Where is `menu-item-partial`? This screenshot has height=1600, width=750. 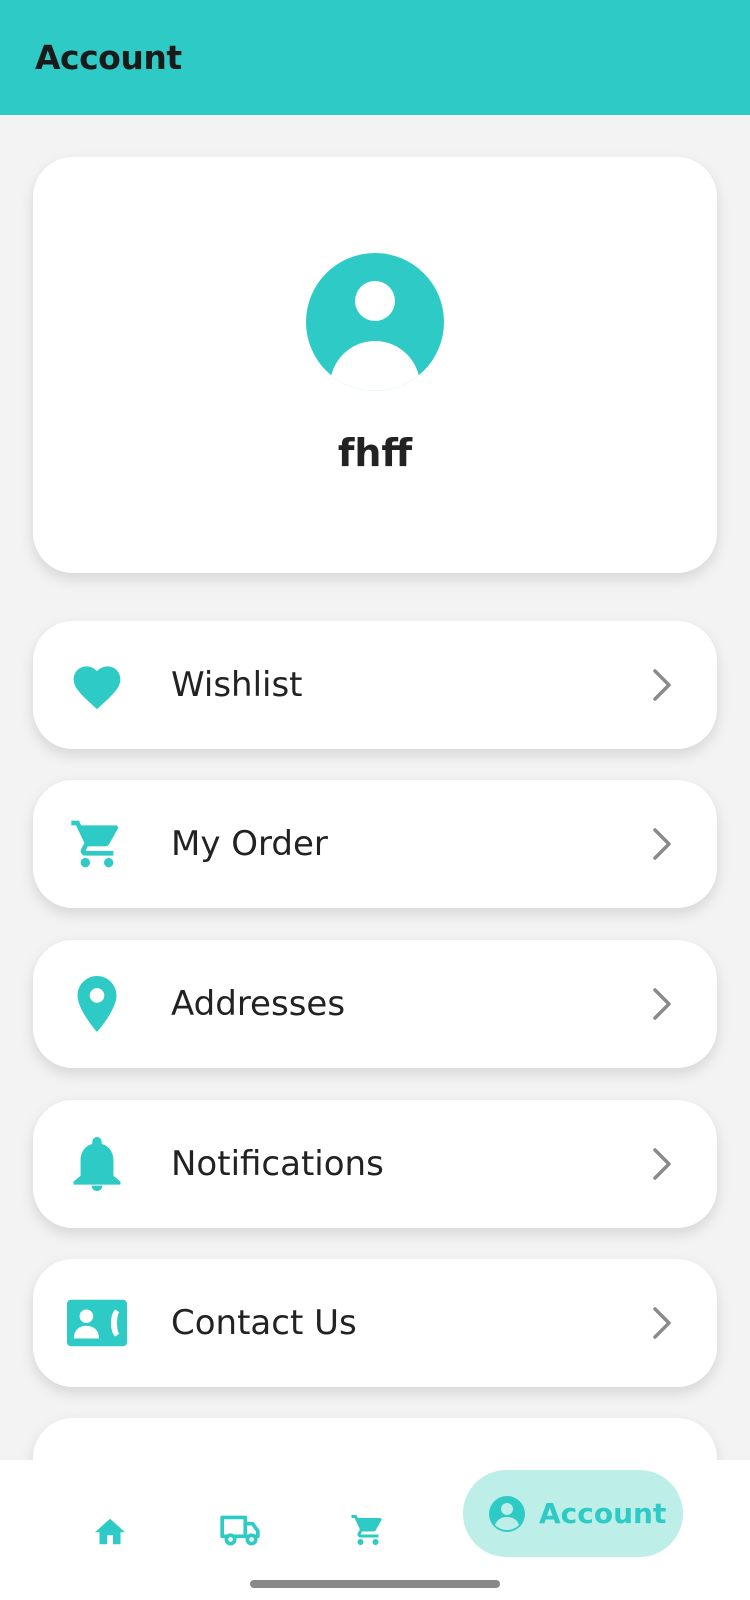 menu-item-partial is located at coordinates (375, 1439).